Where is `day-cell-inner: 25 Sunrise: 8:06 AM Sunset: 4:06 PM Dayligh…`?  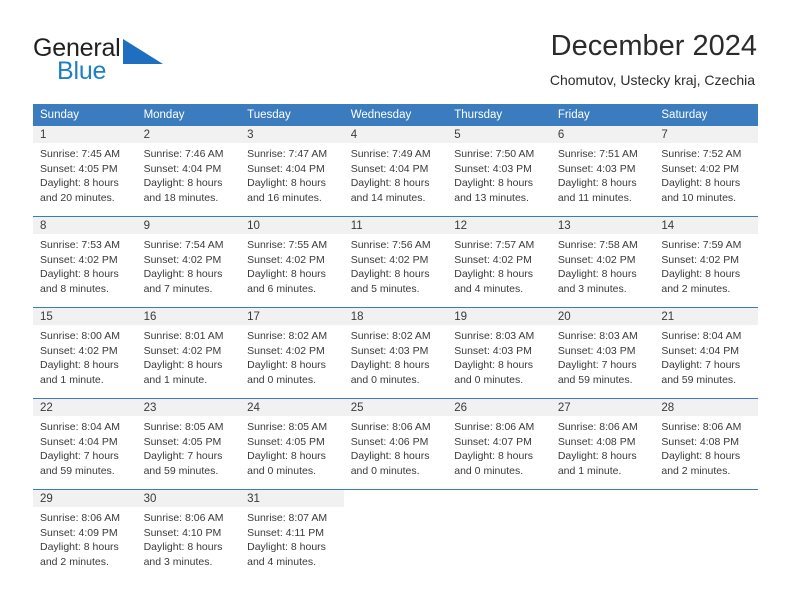 day-cell-inner: 25 Sunrise: 8:06 AM Sunset: 4:06 PM Dayligh… is located at coordinates (395, 444).